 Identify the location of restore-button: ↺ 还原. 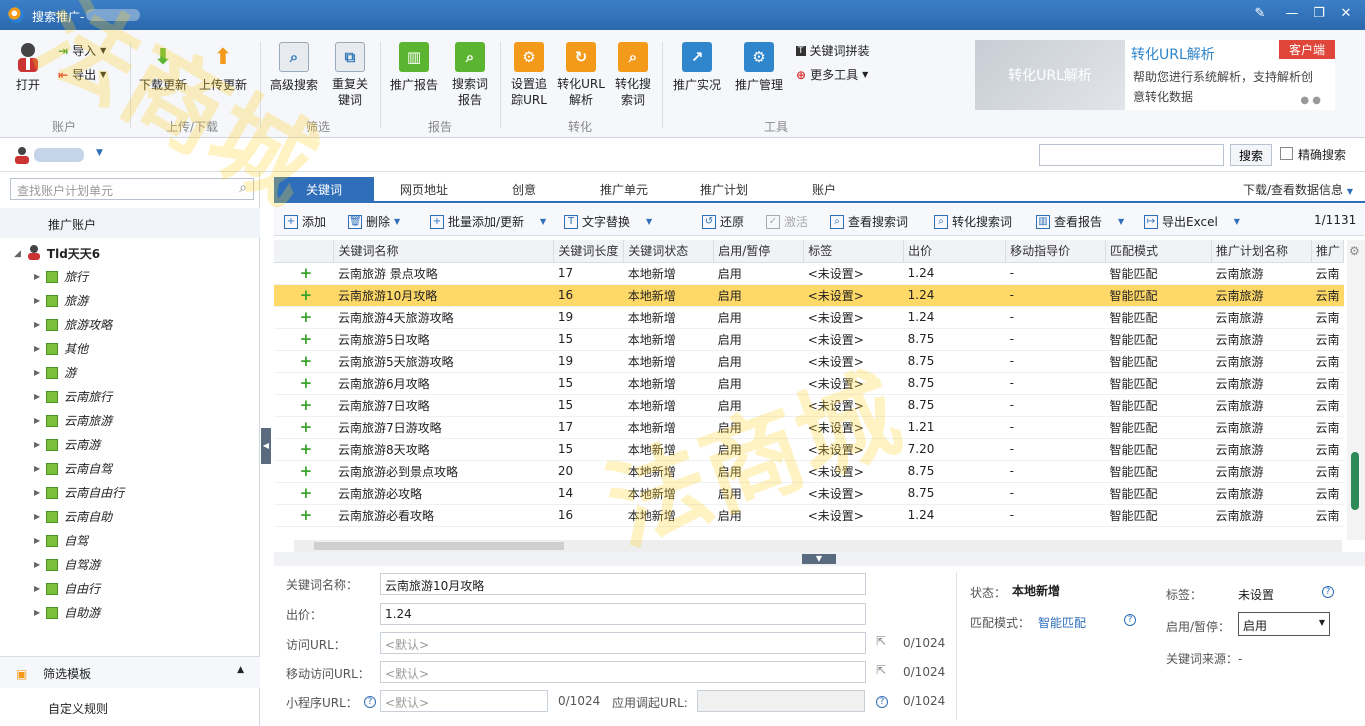
(723, 221).